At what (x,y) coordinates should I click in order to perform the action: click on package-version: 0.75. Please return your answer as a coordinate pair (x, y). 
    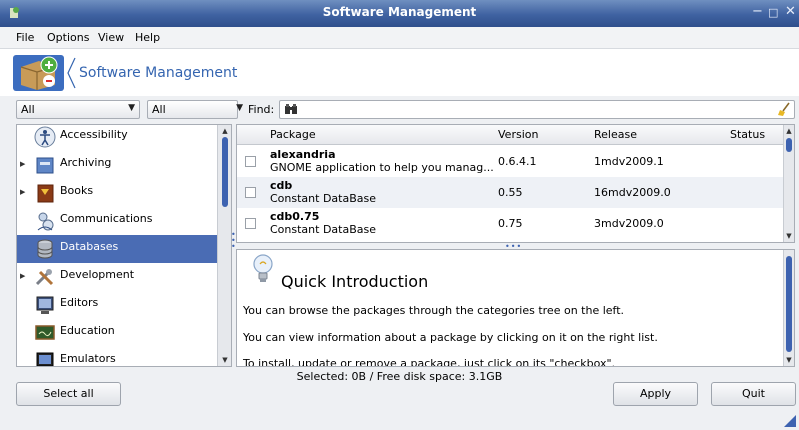
    Looking at the image, I should click on (510, 223).